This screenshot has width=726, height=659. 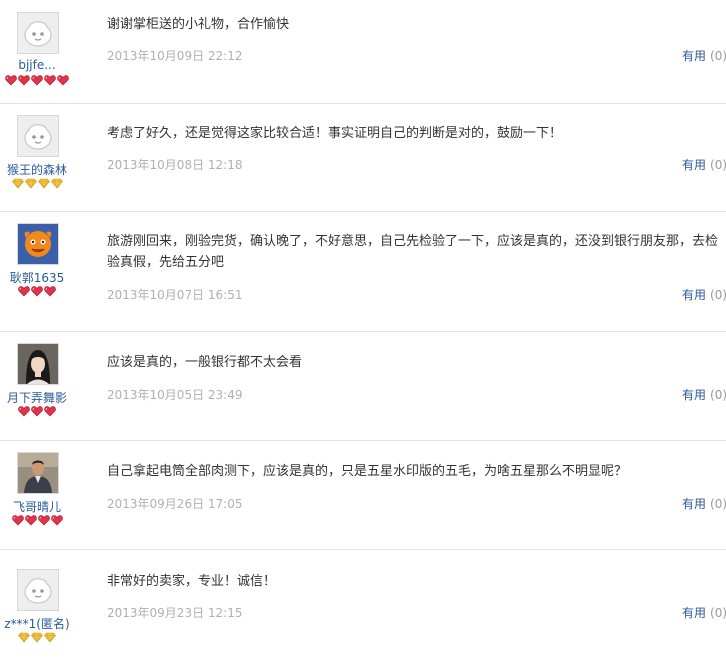 I want to click on username-link: 耿郭1635, so click(x=37, y=277).